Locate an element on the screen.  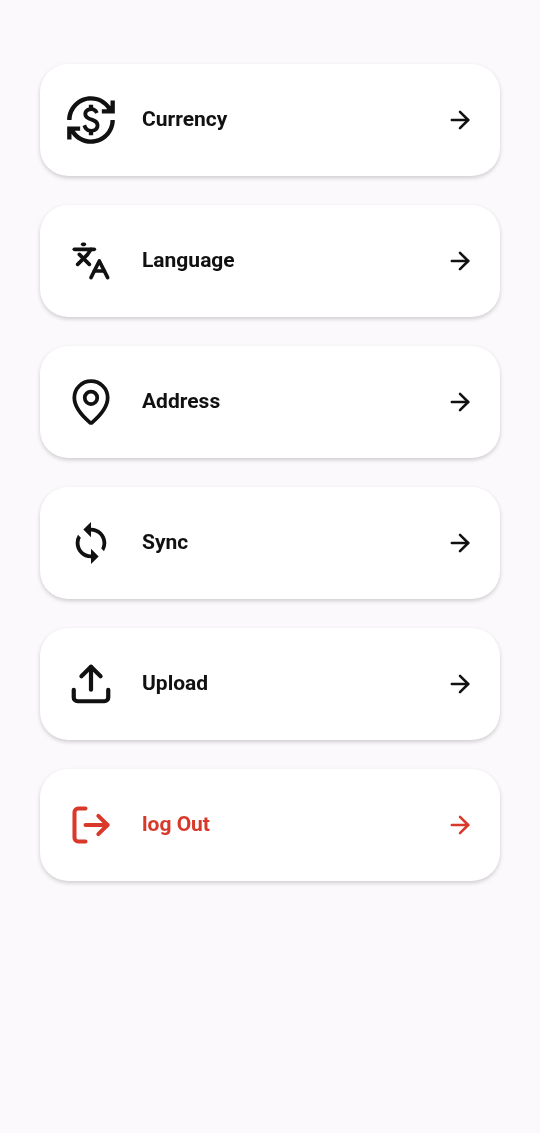
menu-item: Language is located at coordinates (270, 261).